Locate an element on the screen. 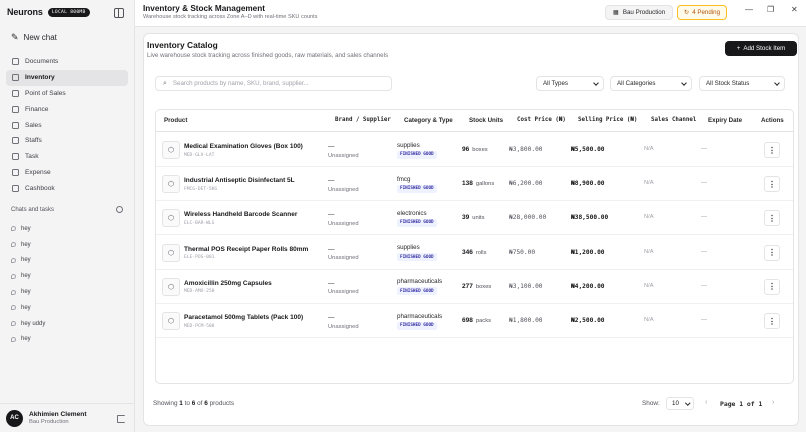 The image size is (806, 432). page-size-select: 10 is located at coordinates (680, 403).